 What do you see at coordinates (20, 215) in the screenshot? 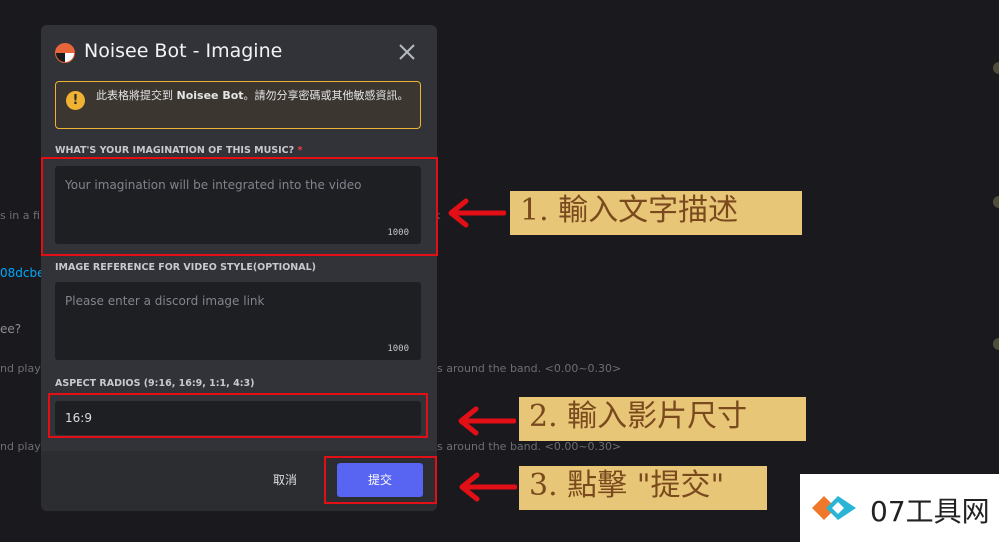
I see `bg-text: s in a fi` at bounding box center [20, 215].